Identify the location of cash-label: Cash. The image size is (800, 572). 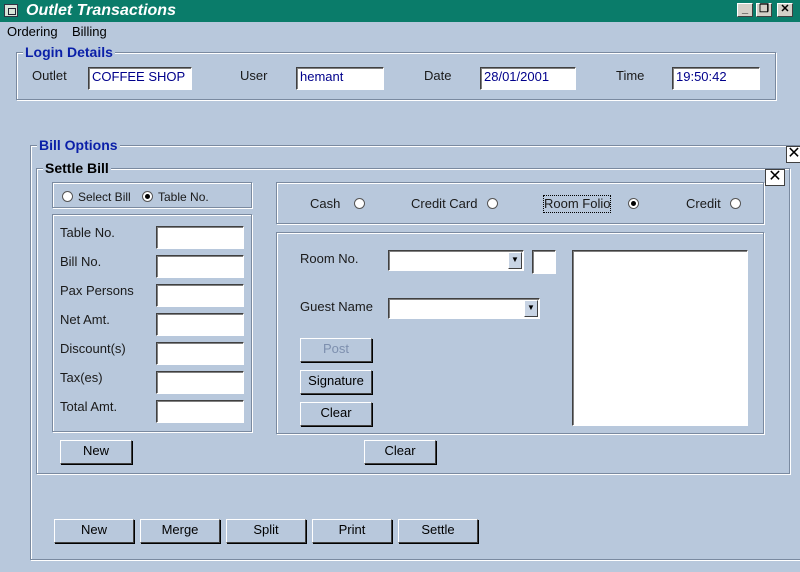
(325, 203).